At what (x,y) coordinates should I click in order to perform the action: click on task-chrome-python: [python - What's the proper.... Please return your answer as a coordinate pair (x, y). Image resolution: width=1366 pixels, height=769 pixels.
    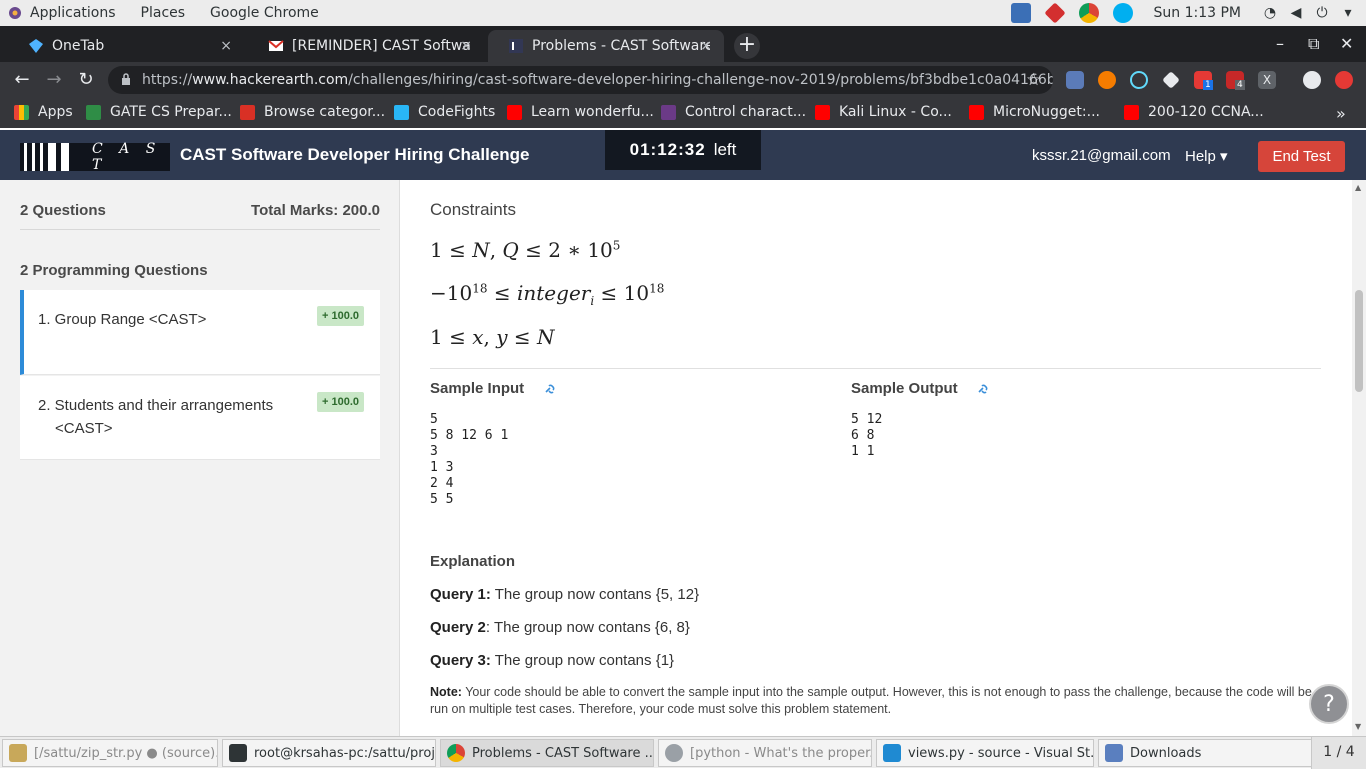
    Looking at the image, I should click on (765, 753).